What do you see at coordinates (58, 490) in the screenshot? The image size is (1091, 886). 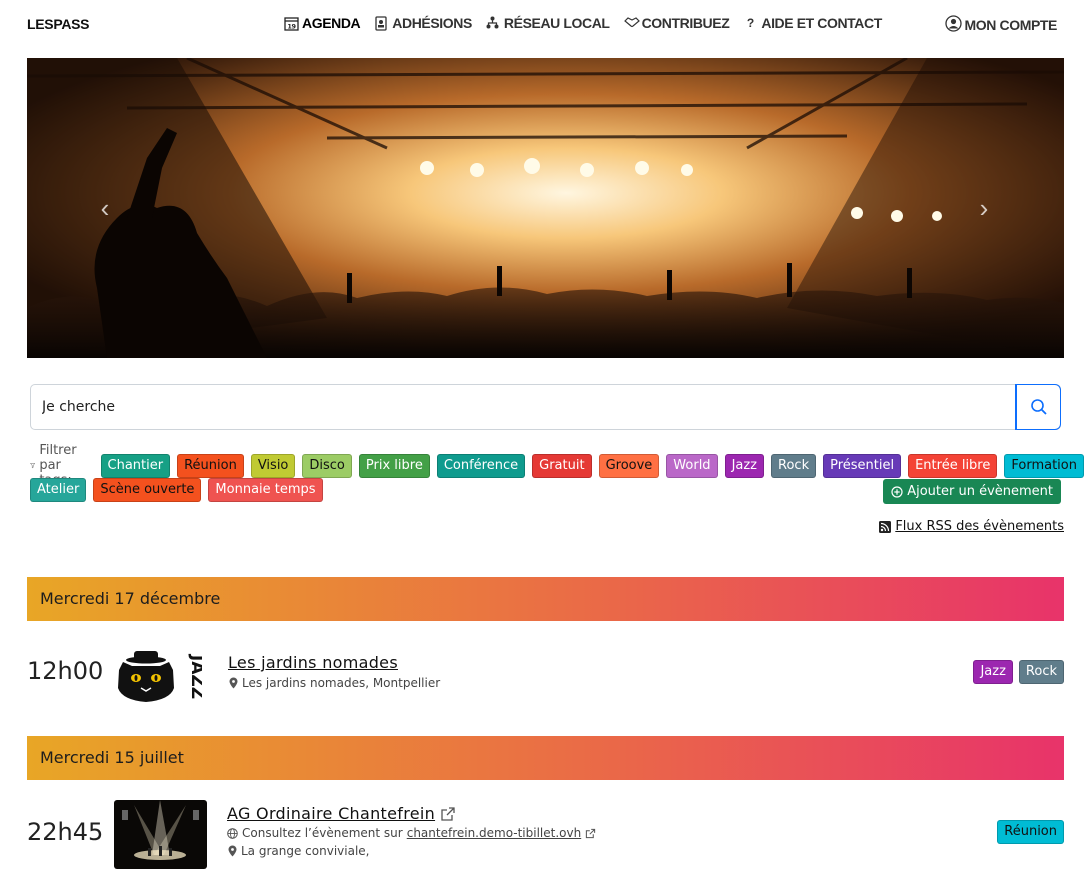 I see `tag-filter-atelier: Atelier` at bounding box center [58, 490].